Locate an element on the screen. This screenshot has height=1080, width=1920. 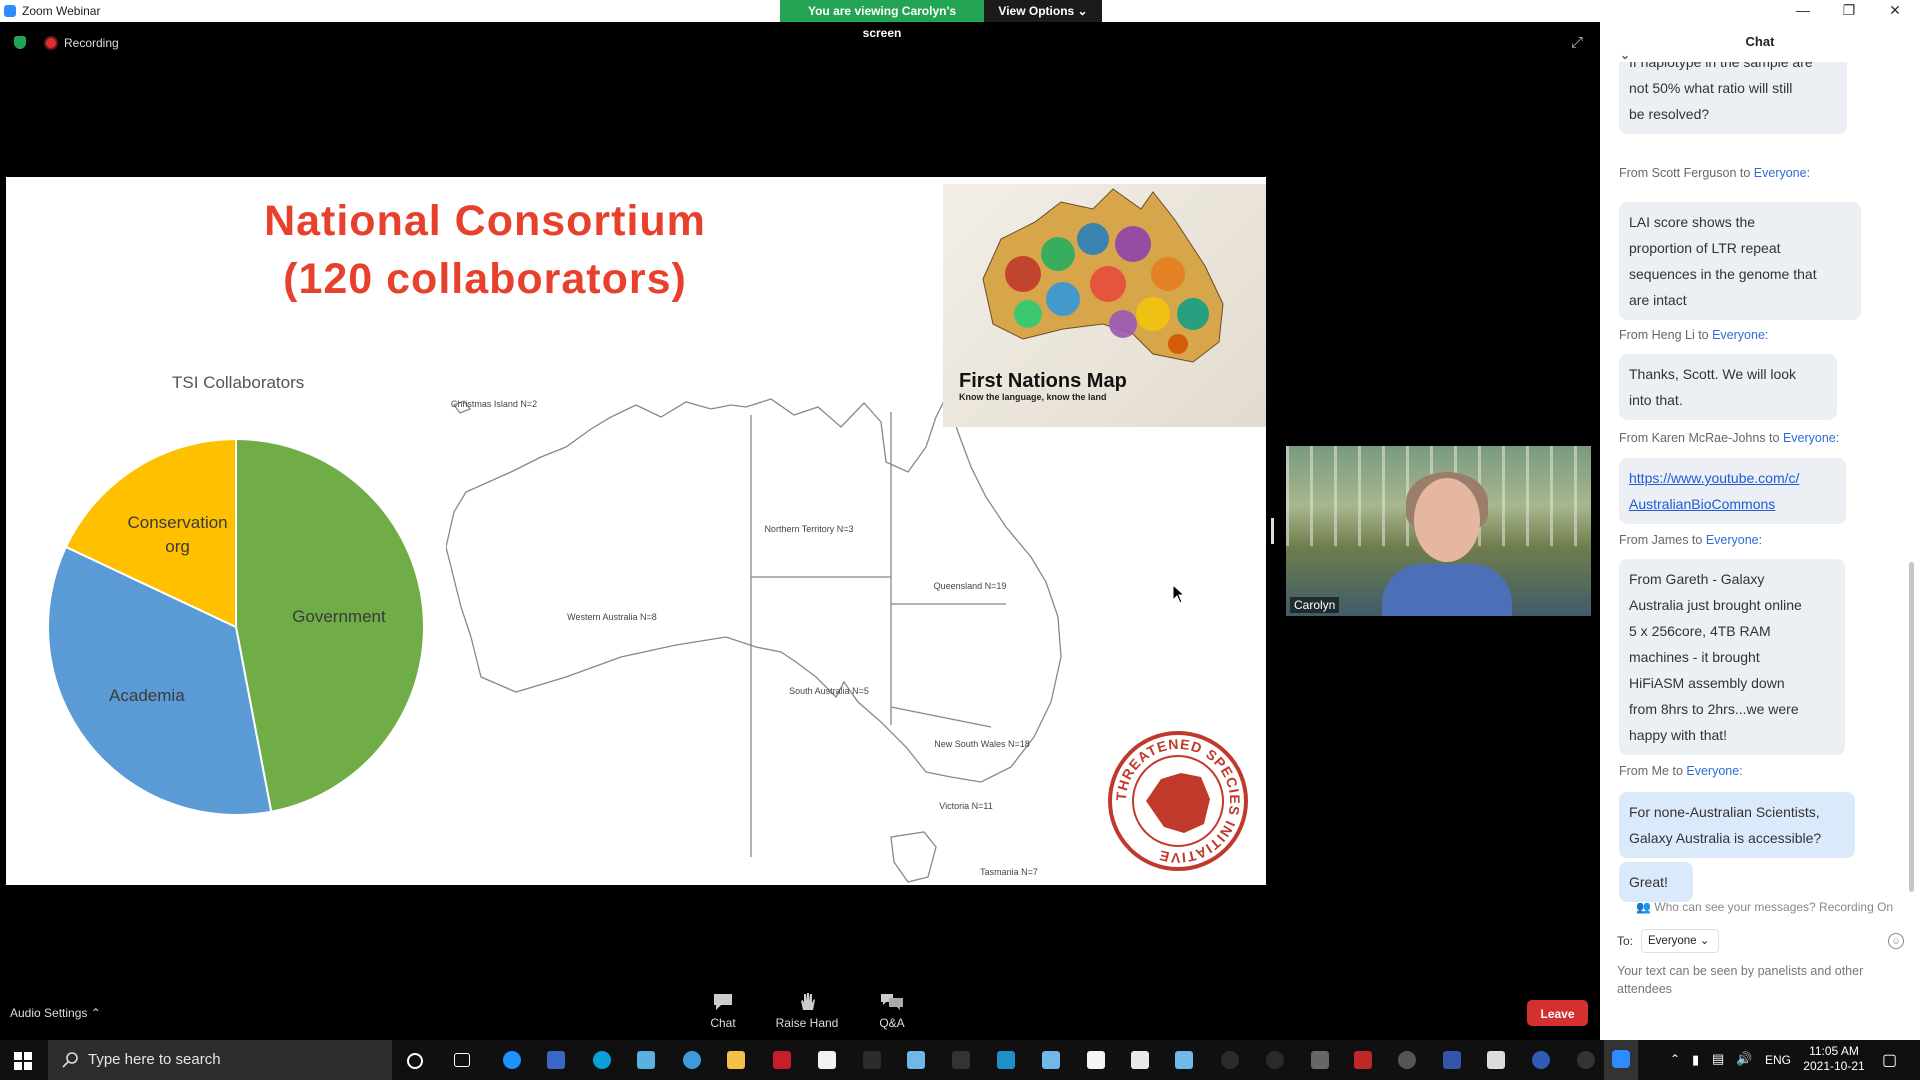
close-button: ✕ is located at coordinates (1895, 11).